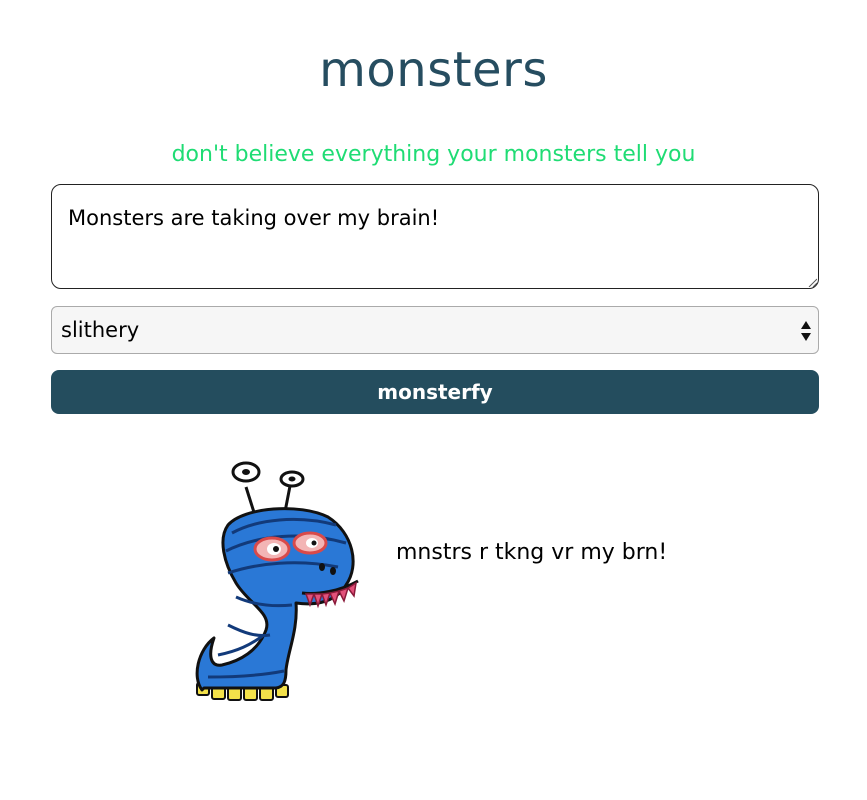 This screenshot has width=867, height=800. Describe the element at coordinates (806, 331) in the screenshot. I see `select-arrows-icon` at that location.